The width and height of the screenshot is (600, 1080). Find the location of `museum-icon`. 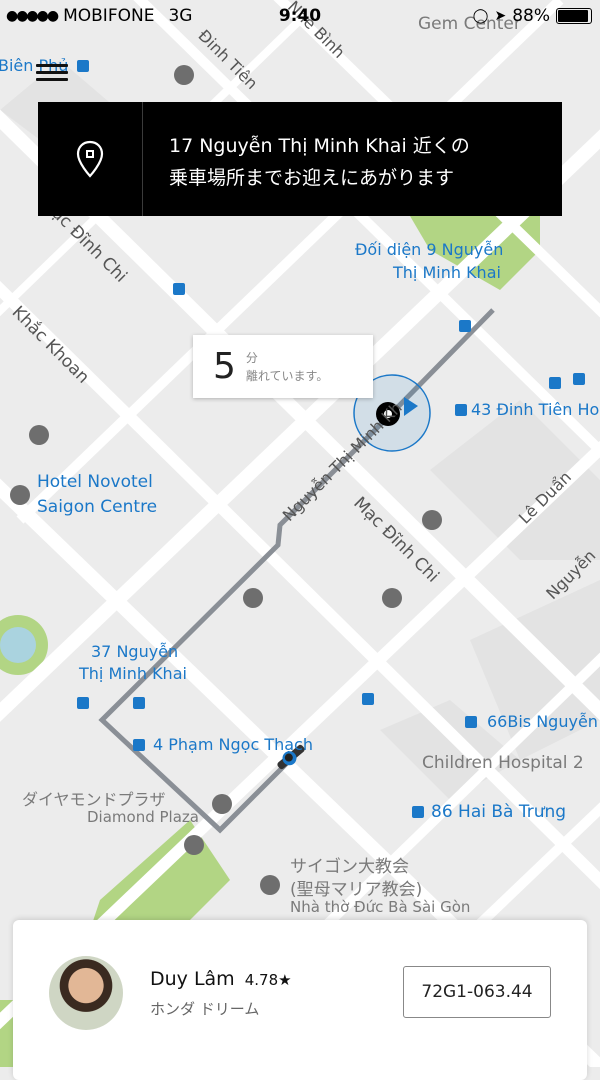

museum-icon is located at coordinates (392, 598).